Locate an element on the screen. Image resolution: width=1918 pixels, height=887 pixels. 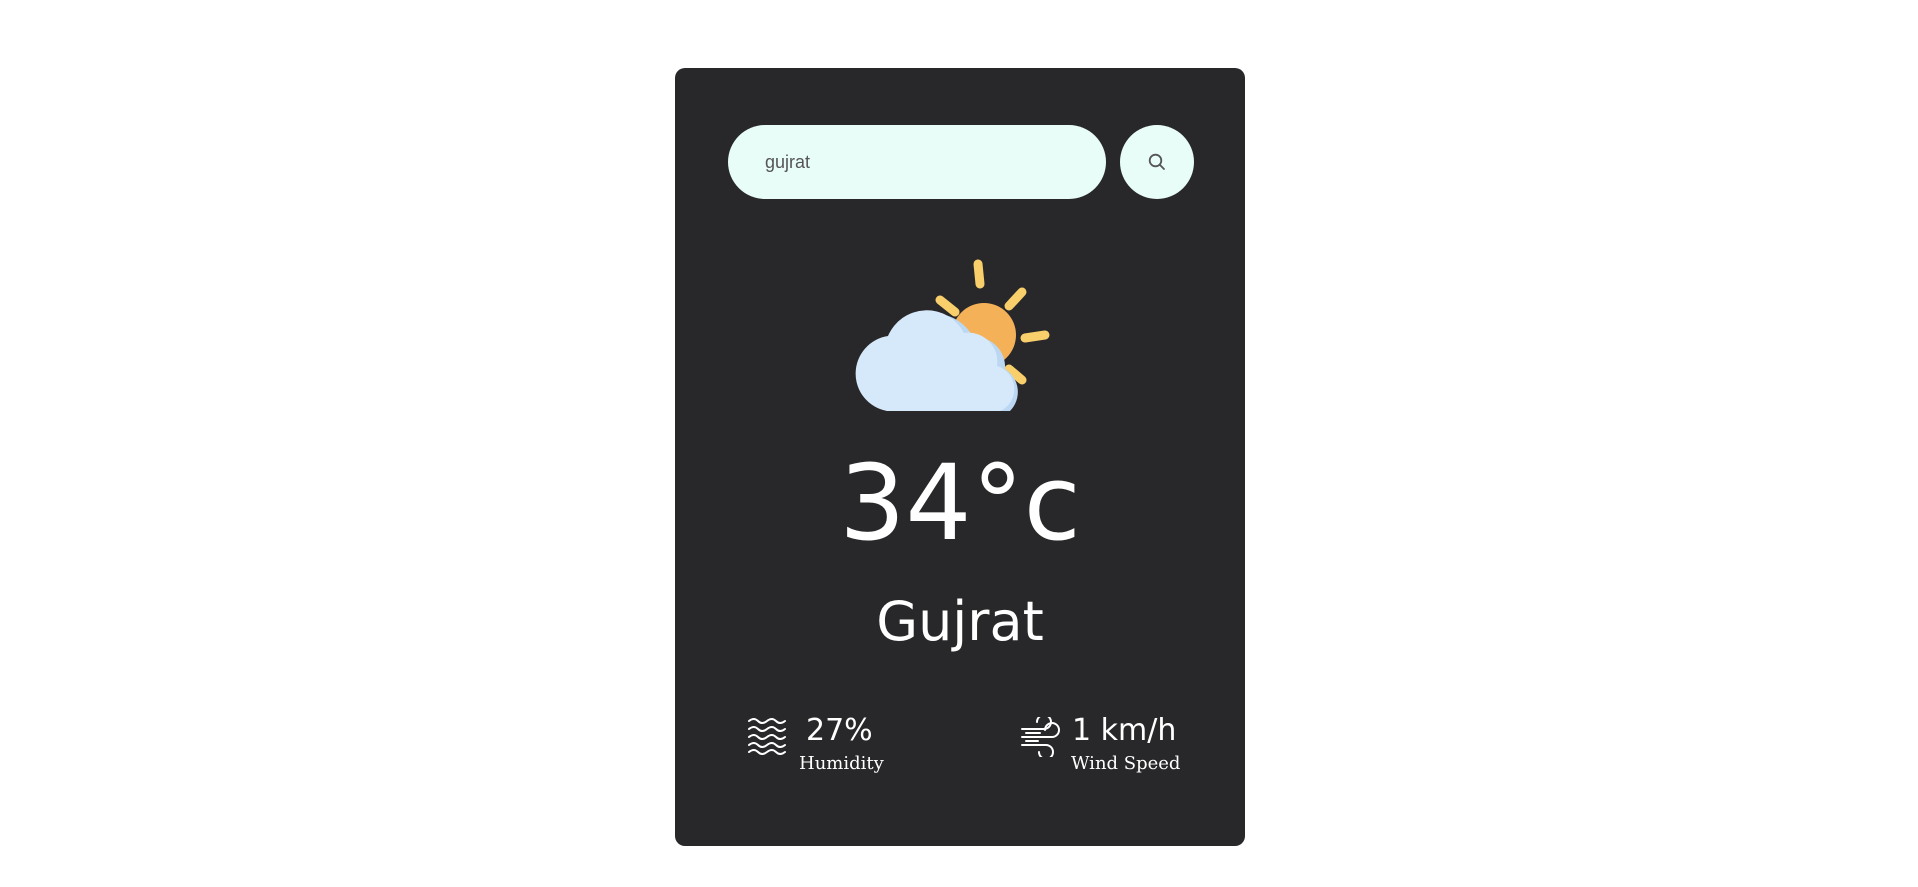
humidity-detail: 27% Humidity is located at coordinates (822, 748).